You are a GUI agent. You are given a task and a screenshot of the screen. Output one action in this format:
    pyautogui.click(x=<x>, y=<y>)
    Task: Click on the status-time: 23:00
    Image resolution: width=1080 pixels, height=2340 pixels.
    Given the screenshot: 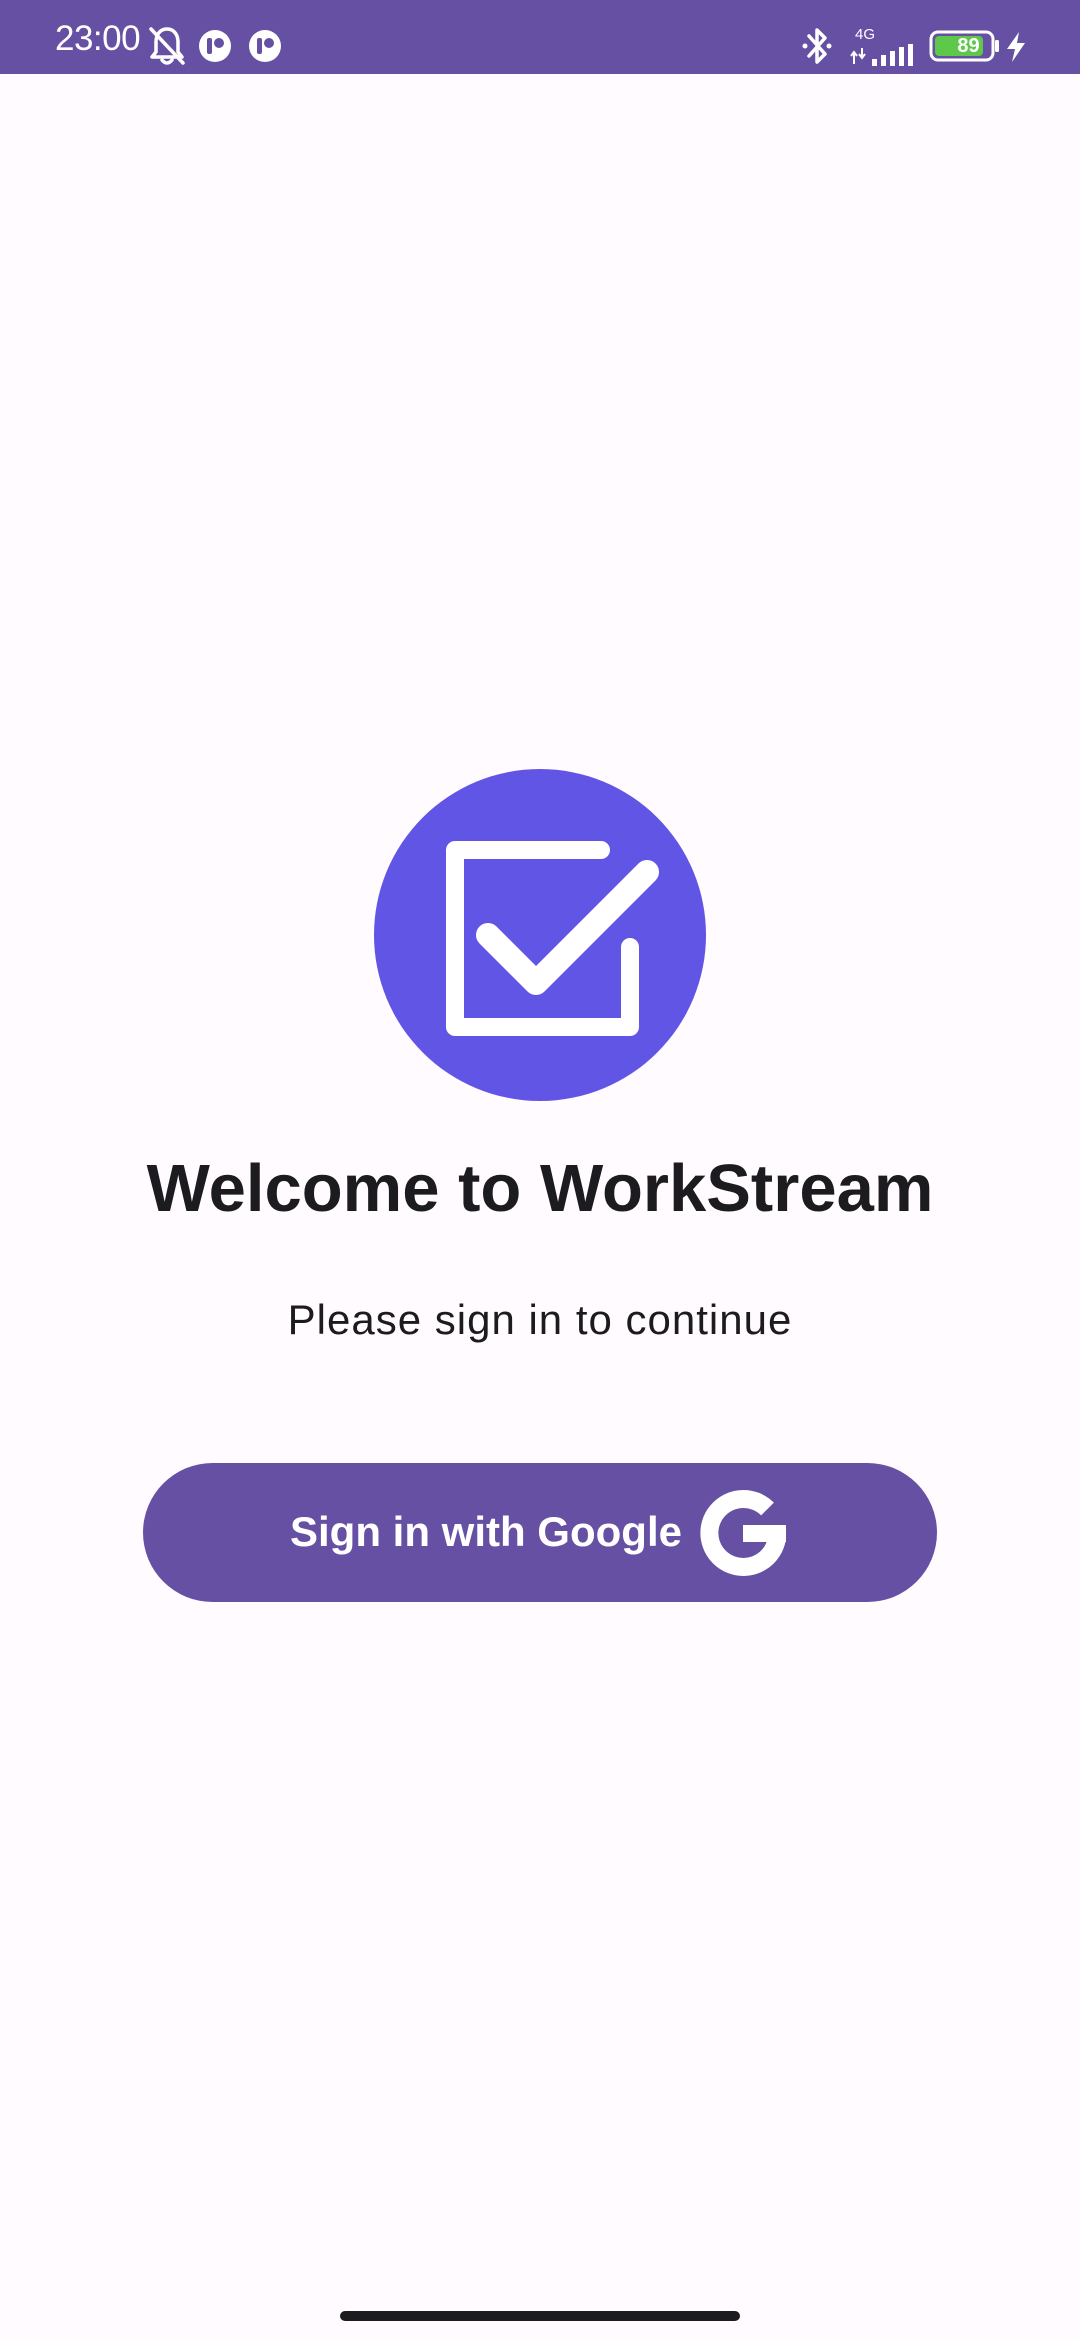 What is the action you would take?
    pyautogui.click(x=98, y=38)
    